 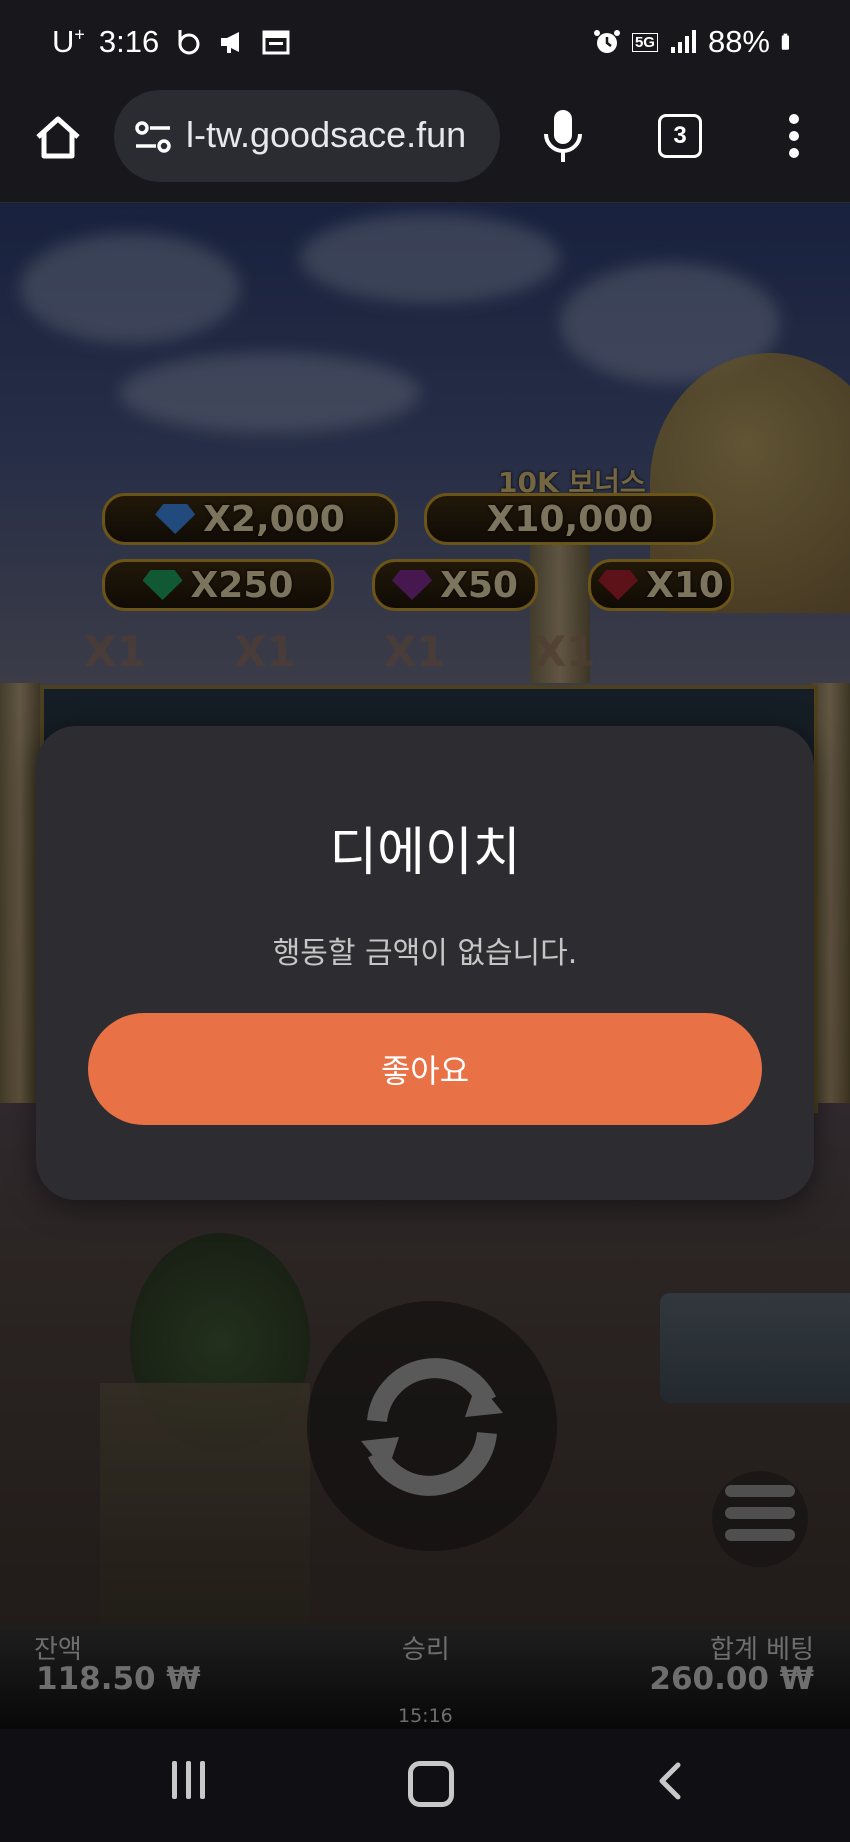 I want to click on status-right: 5G 88%, so click(x=695, y=42).